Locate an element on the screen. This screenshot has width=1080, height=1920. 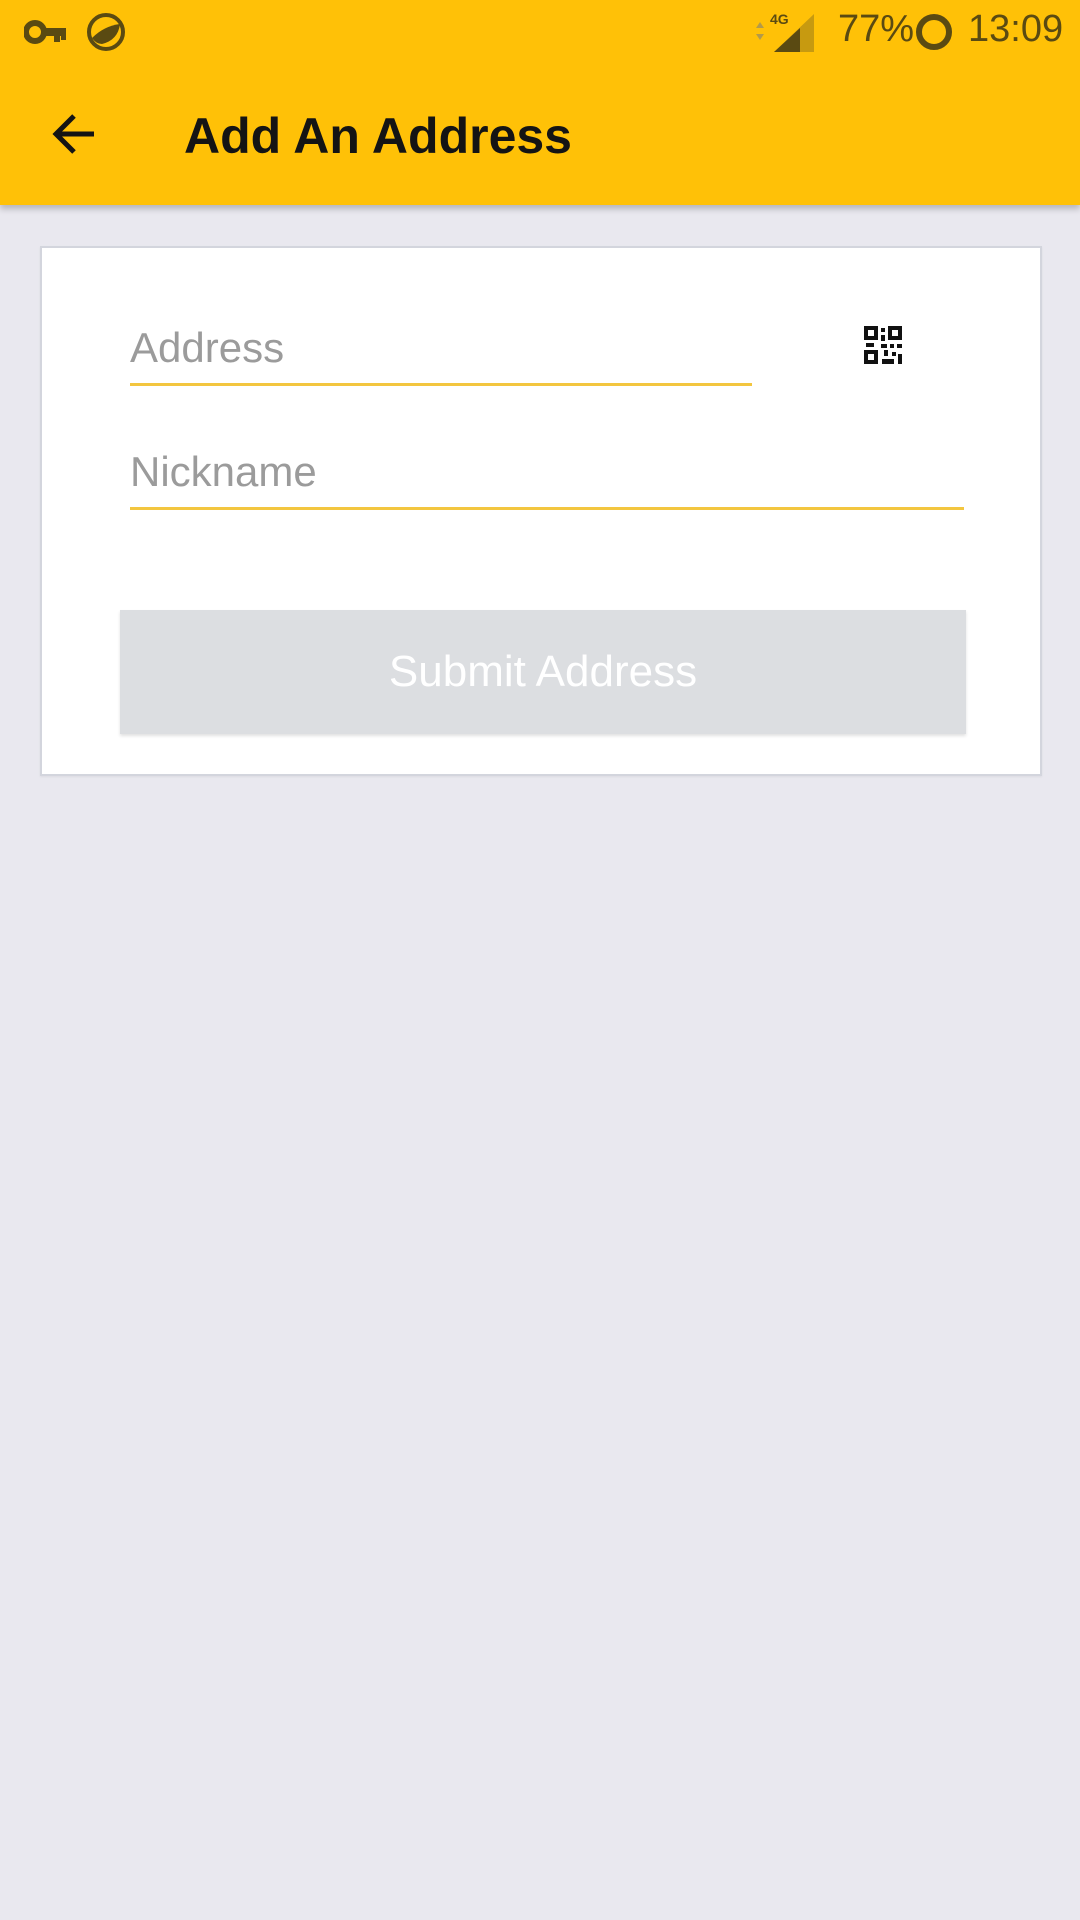
back-button is located at coordinates (74, 136).